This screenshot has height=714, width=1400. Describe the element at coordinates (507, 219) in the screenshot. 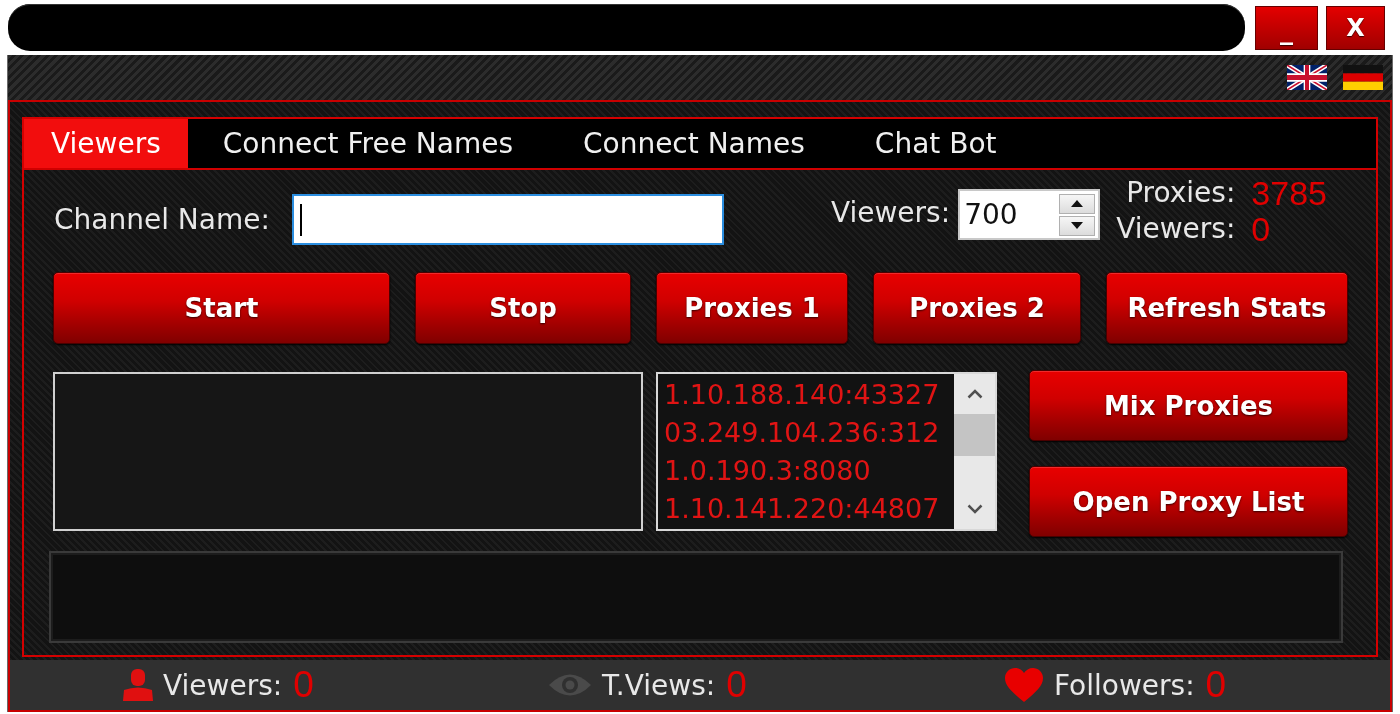

I see `channel-name-input` at that location.